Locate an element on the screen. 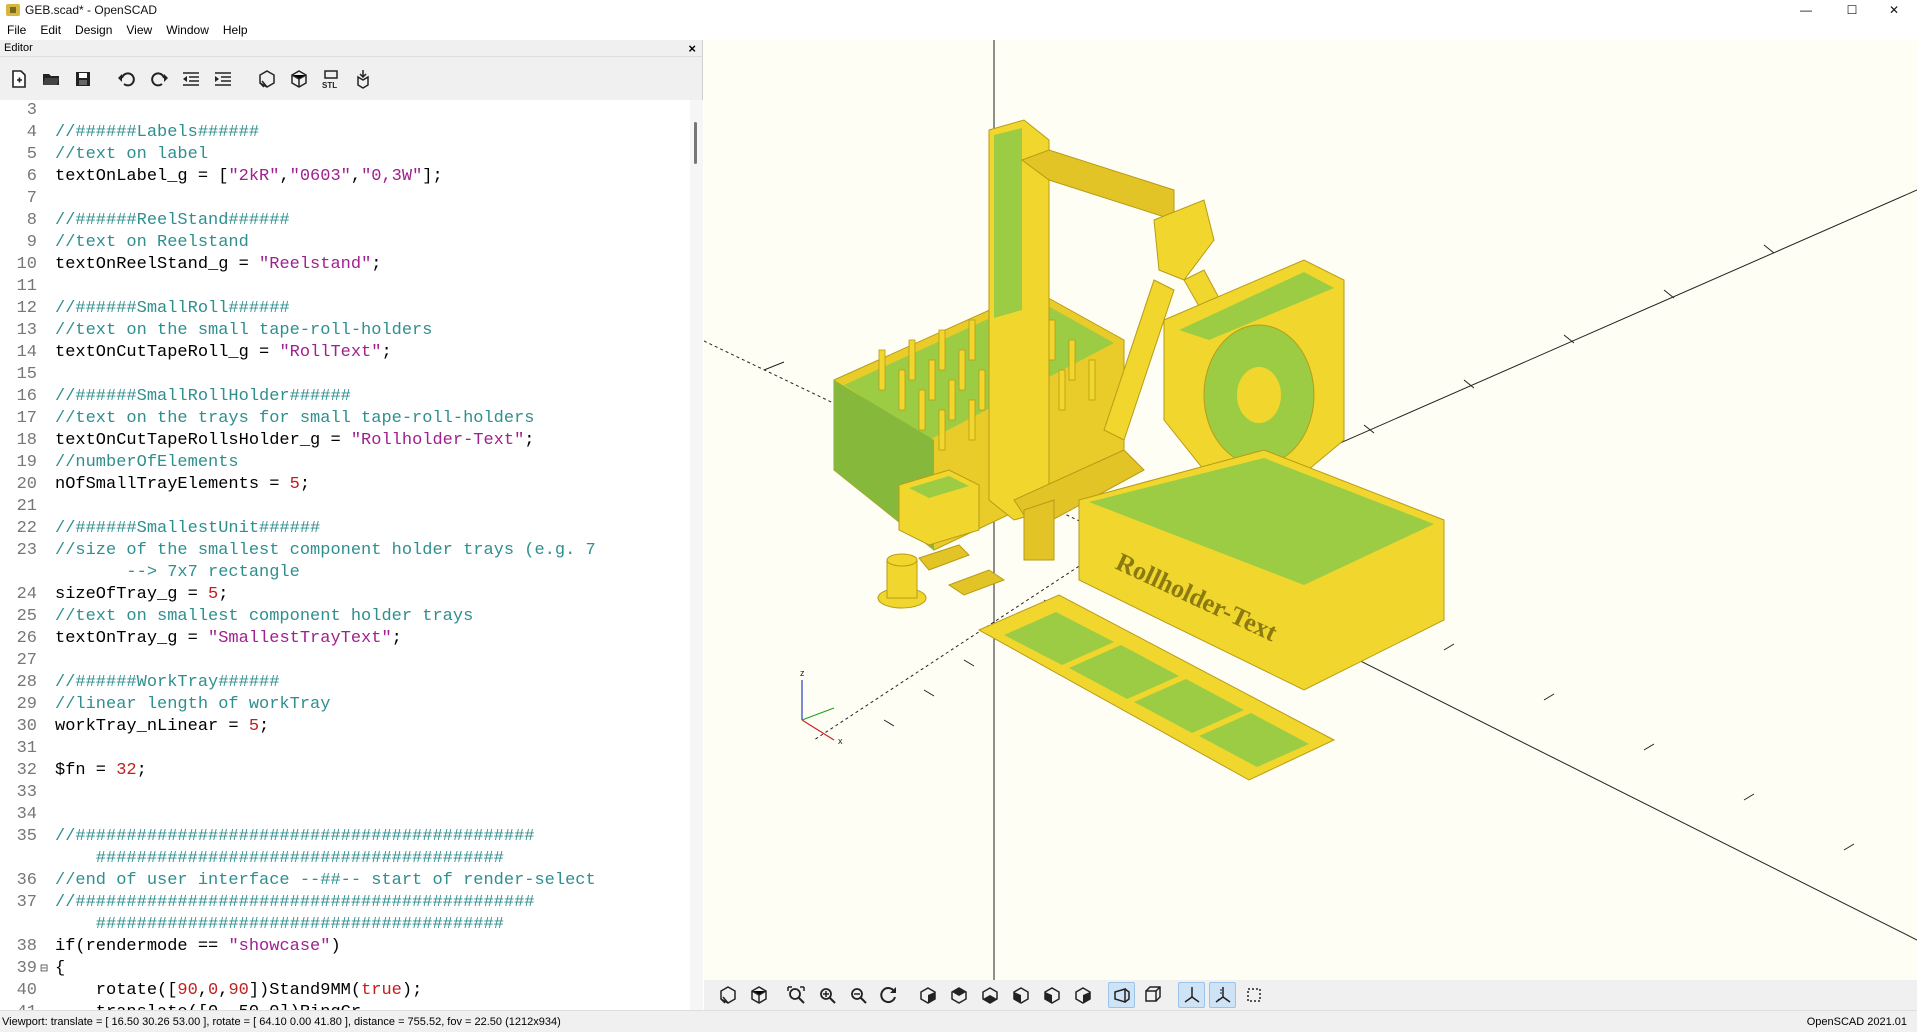 The width and height of the screenshot is (1917, 1032). line-text: //linear length of workTray is located at coordinates (190, 705).